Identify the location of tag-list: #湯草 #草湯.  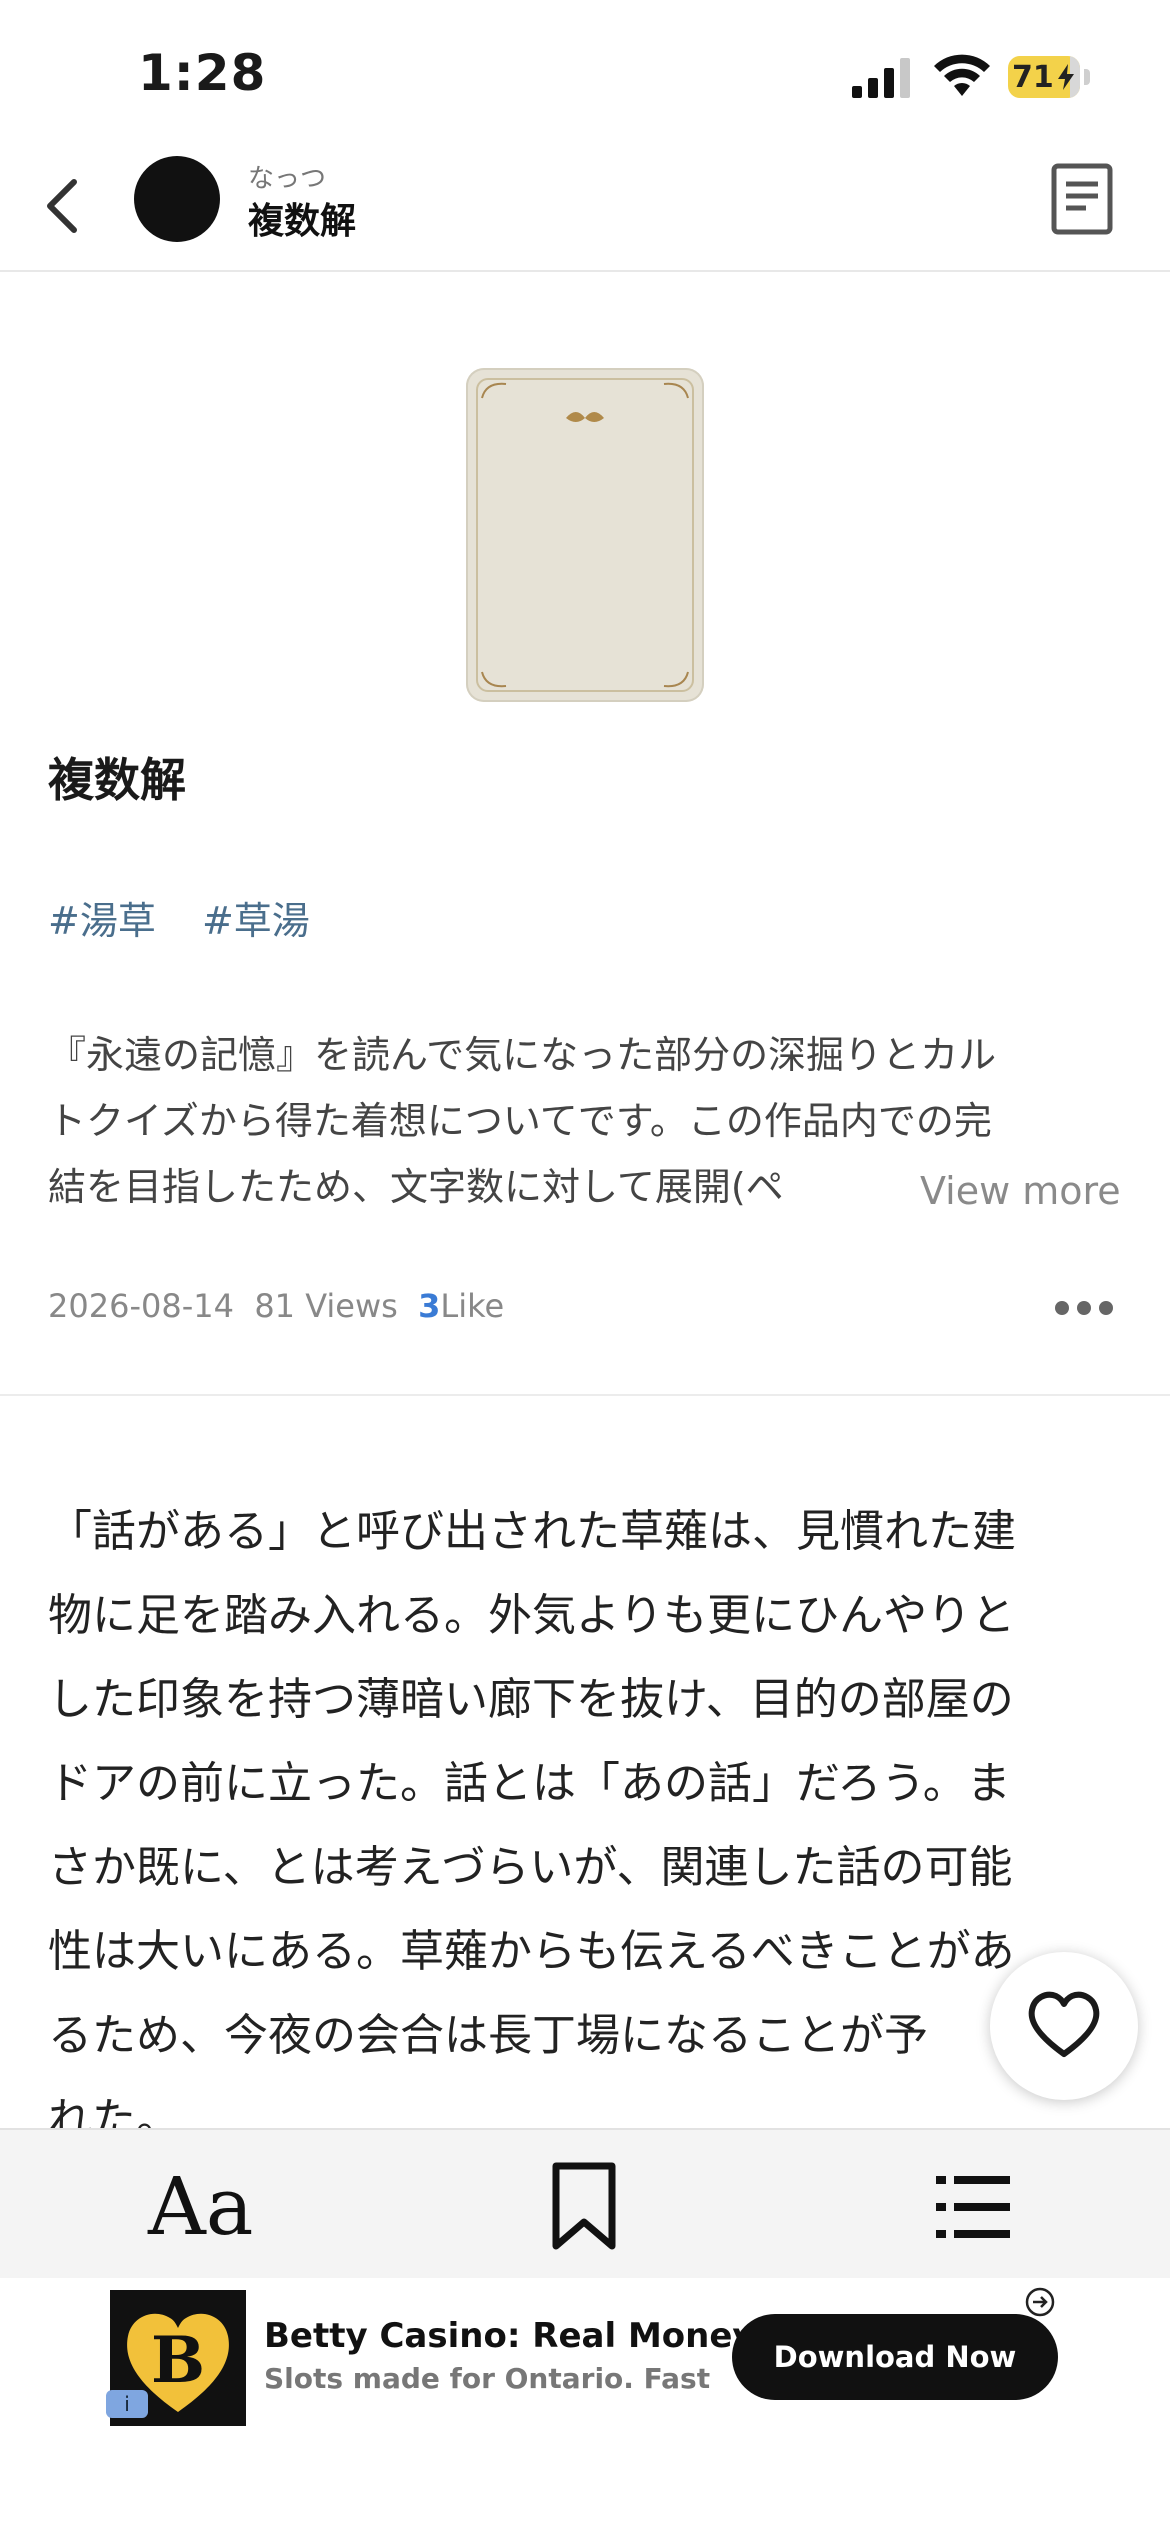
(196, 917).